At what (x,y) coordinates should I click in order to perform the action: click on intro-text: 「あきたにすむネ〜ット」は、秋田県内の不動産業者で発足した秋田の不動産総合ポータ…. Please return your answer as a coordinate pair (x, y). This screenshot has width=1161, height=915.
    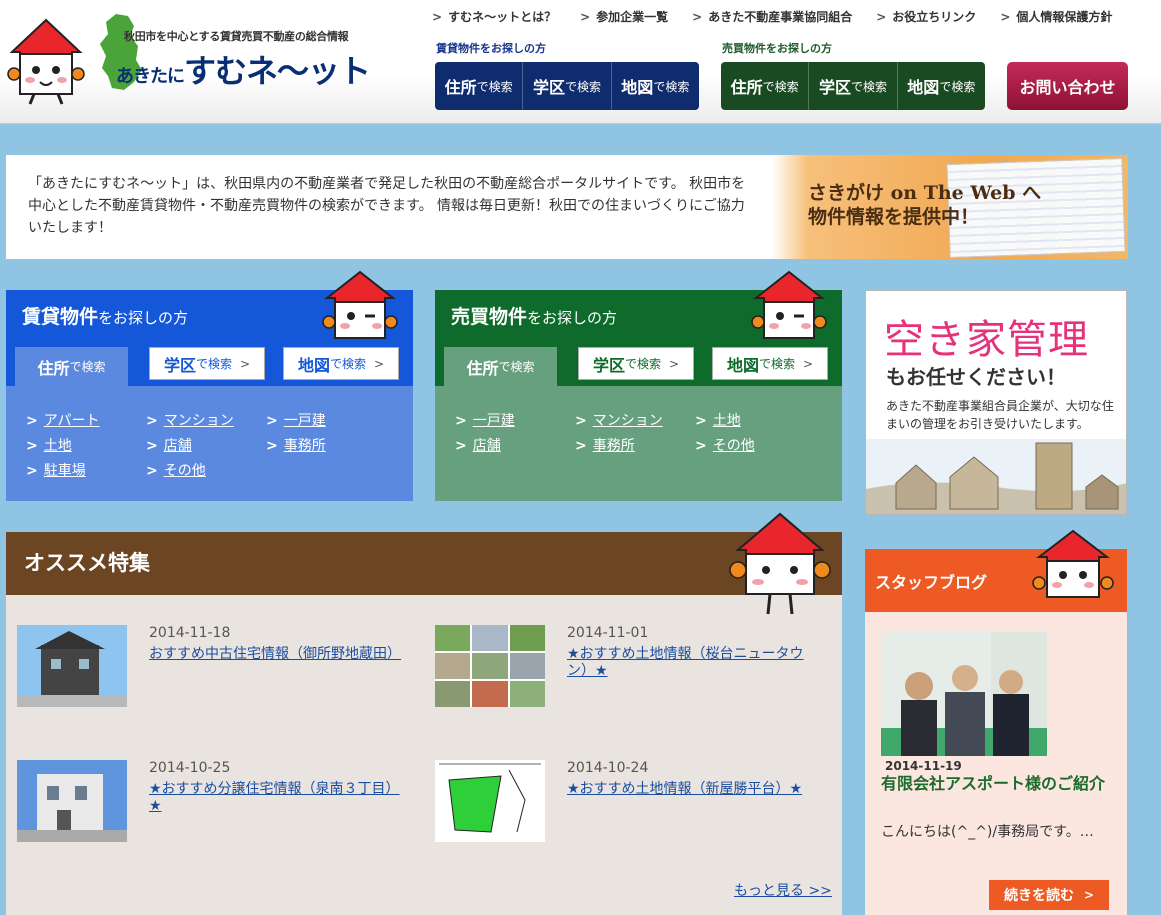
    Looking at the image, I should click on (387, 206).